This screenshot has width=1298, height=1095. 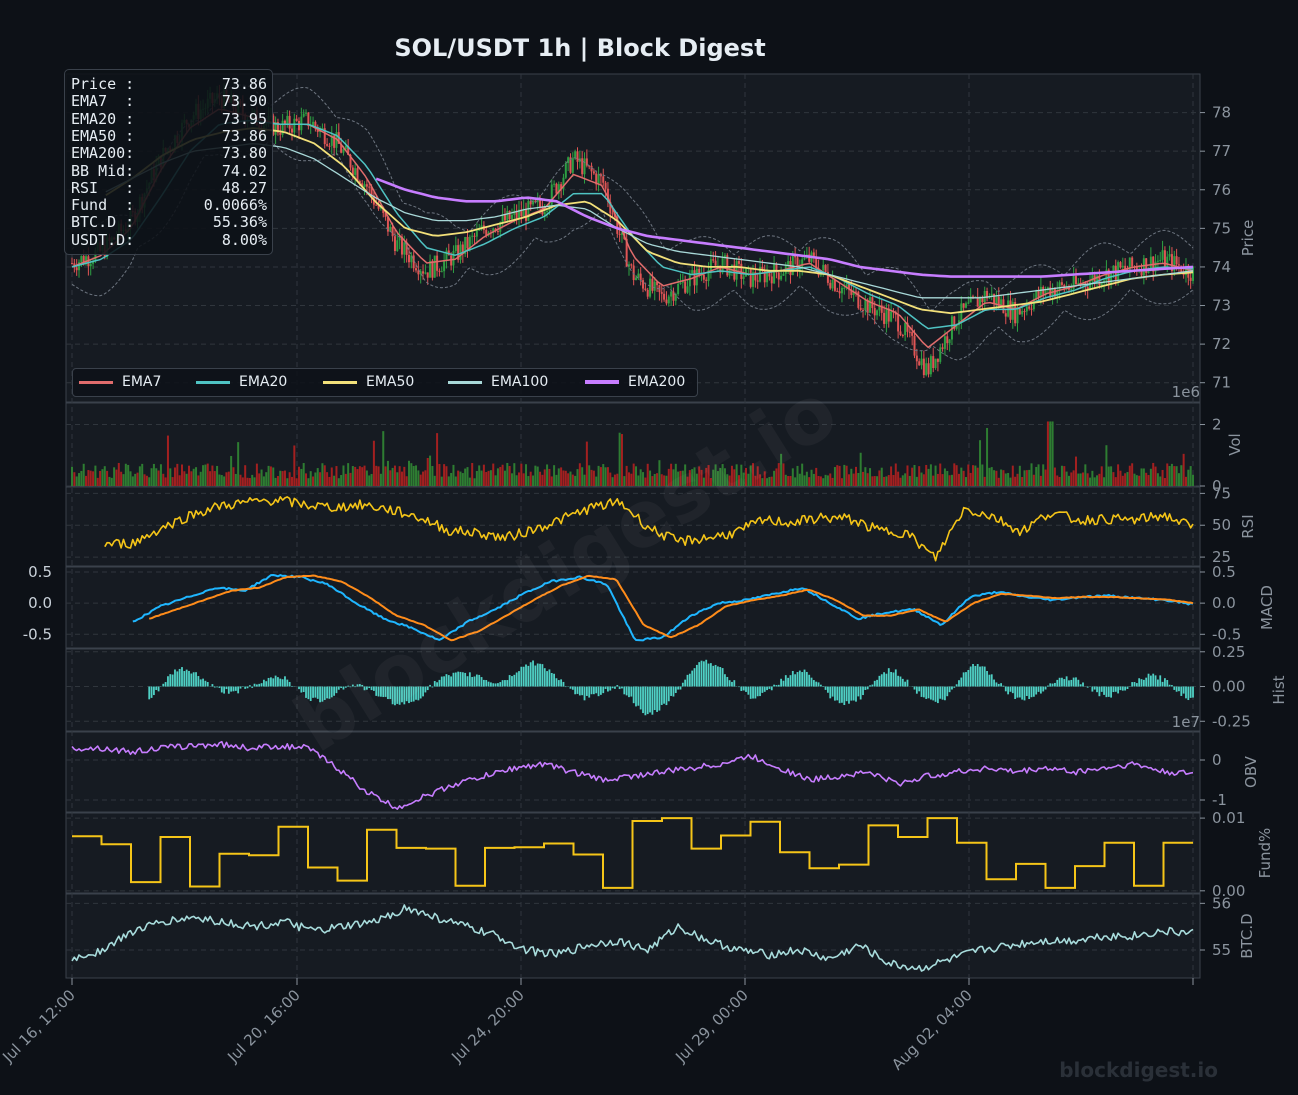 I want to click on x-tick-label: Jul 24, 20:00, so click(x=487, y=1026).